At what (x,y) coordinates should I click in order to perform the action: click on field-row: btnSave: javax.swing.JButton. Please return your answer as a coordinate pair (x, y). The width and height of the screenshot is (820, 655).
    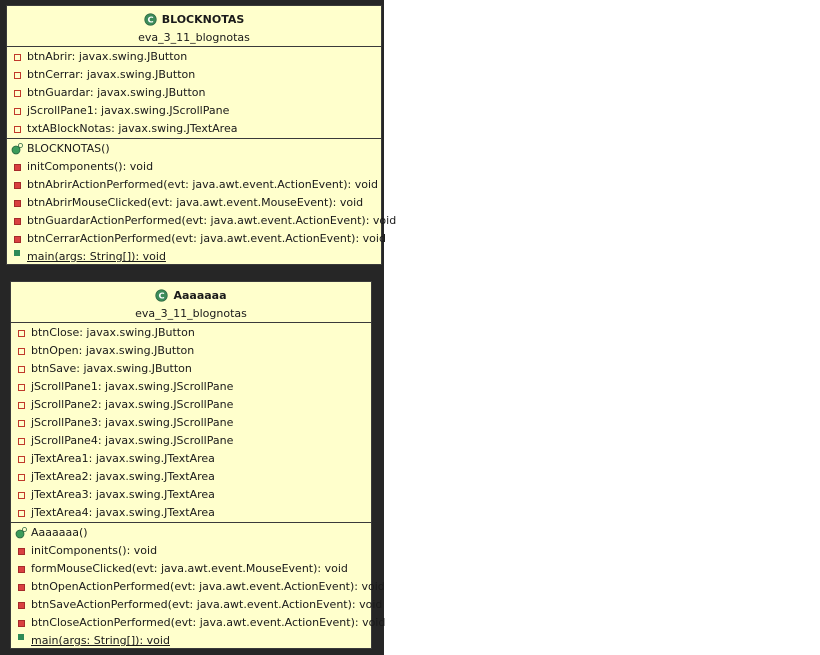
    Looking at the image, I should click on (191, 369).